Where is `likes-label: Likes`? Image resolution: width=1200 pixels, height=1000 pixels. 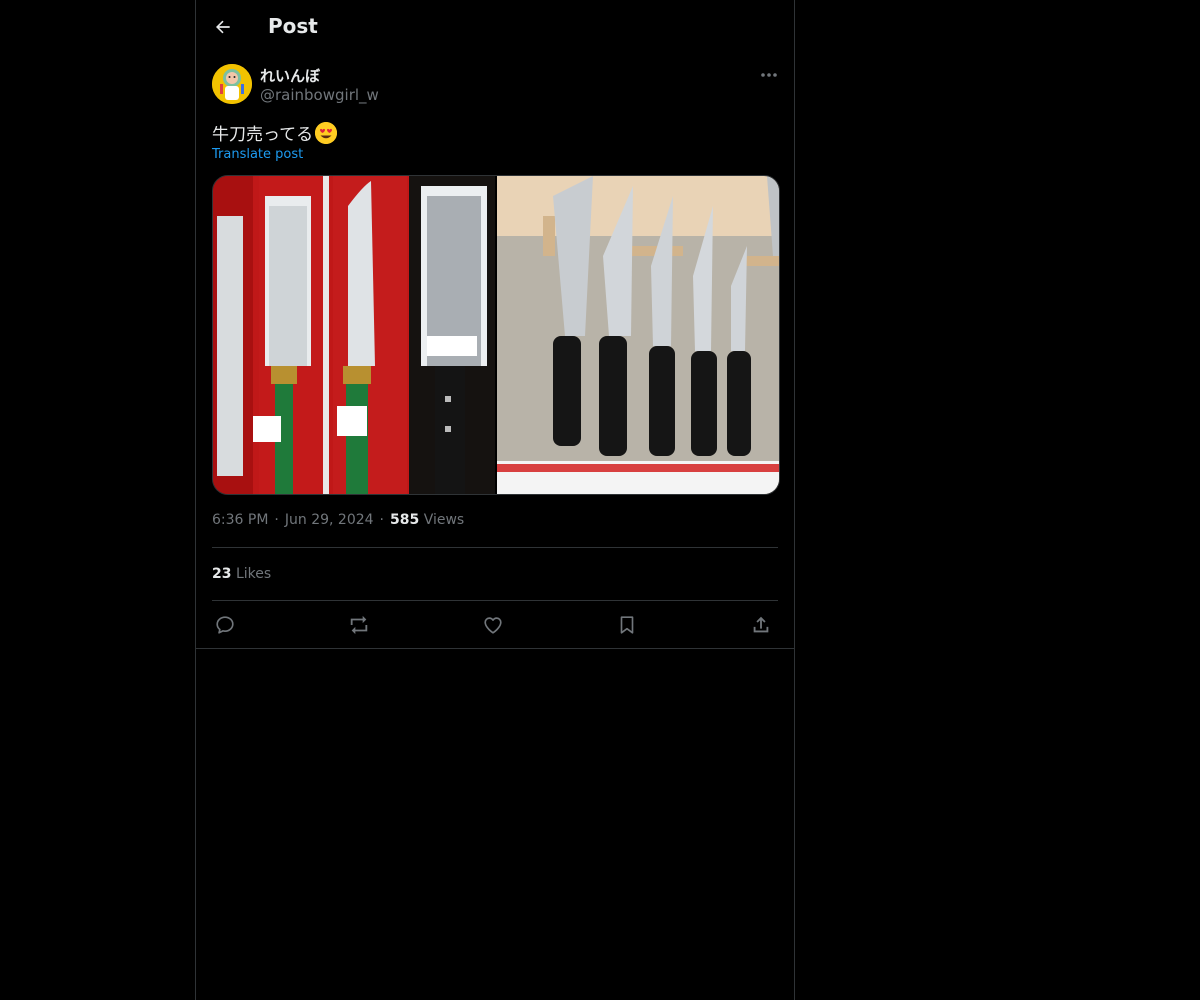
likes-label: Likes is located at coordinates (253, 574).